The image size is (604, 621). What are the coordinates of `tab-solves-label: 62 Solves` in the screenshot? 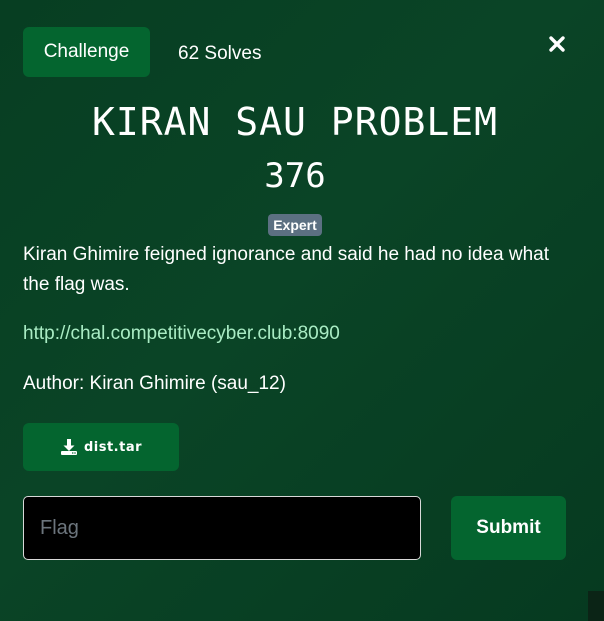 It's located at (220, 53).